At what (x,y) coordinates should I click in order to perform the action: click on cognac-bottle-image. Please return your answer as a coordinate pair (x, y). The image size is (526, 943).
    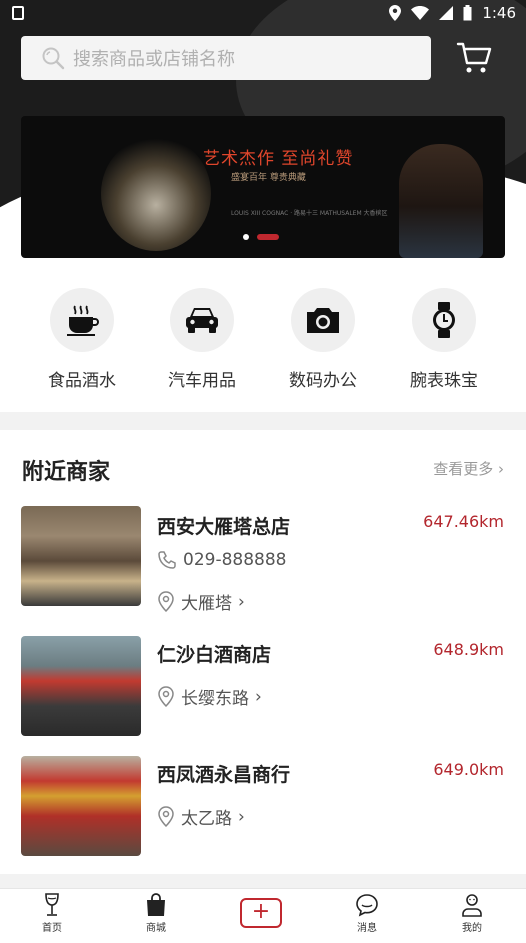
    Looking at the image, I should click on (156, 193).